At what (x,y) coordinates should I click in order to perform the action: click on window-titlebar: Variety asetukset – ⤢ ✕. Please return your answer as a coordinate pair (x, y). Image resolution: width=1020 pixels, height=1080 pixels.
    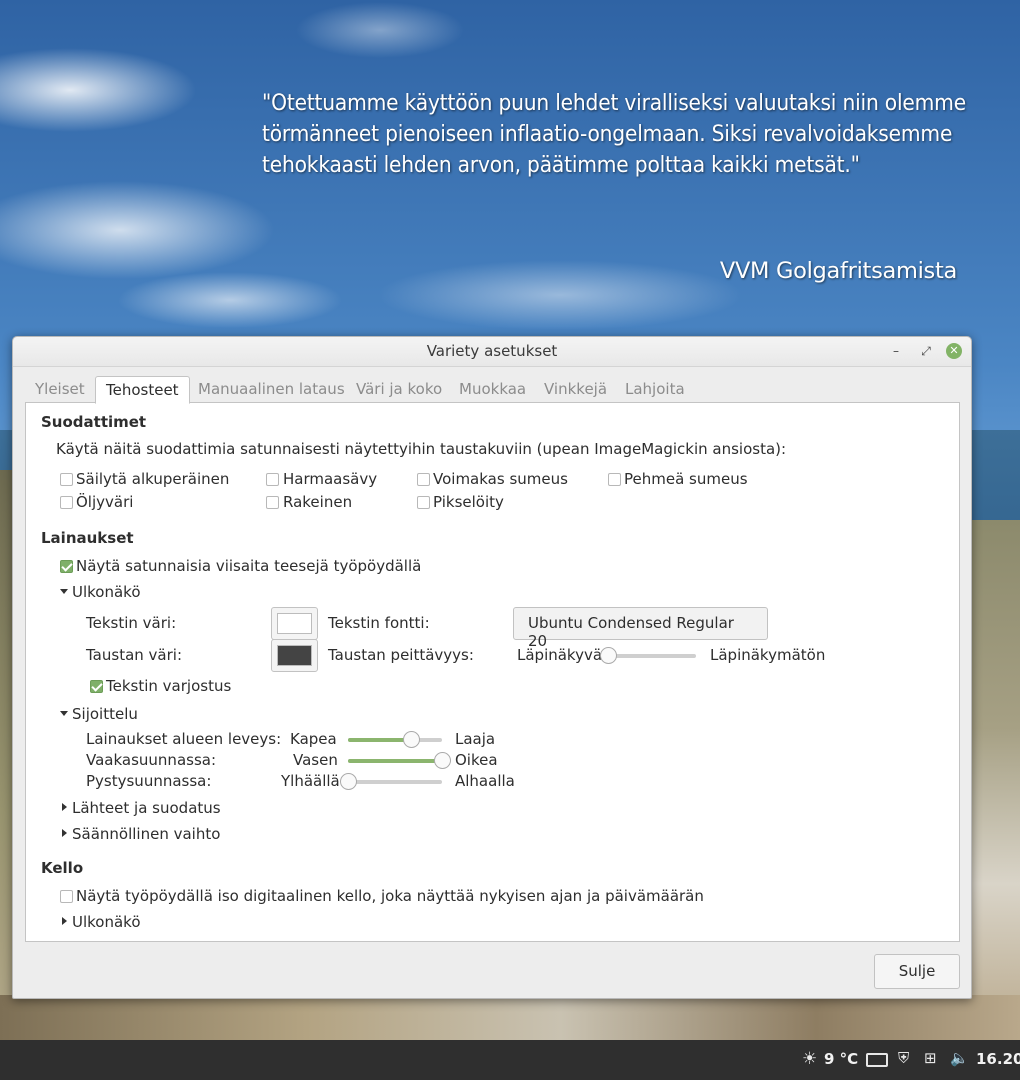
    Looking at the image, I should click on (492, 352).